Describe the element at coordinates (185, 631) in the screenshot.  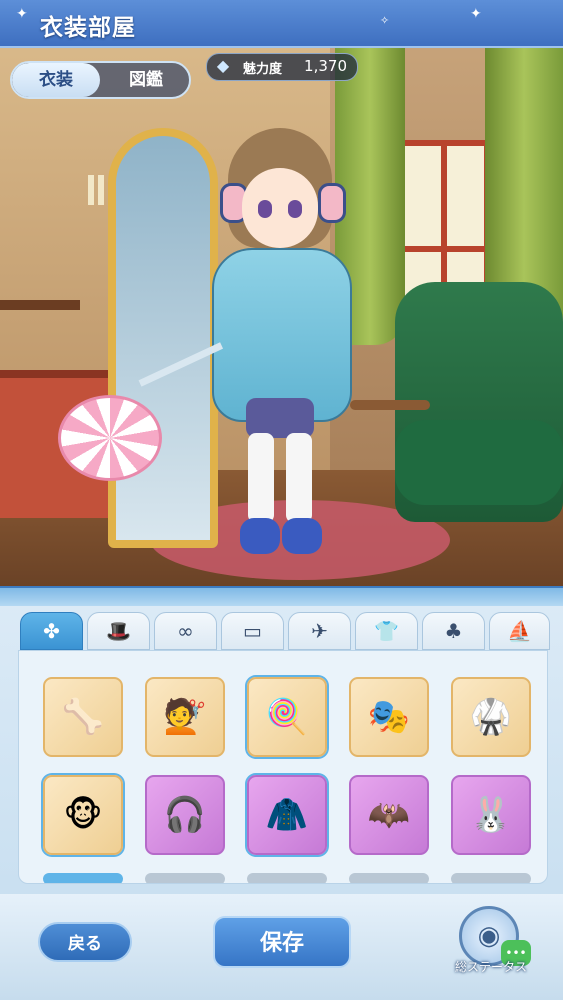
I see `glasses-icon: ∞` at that location.